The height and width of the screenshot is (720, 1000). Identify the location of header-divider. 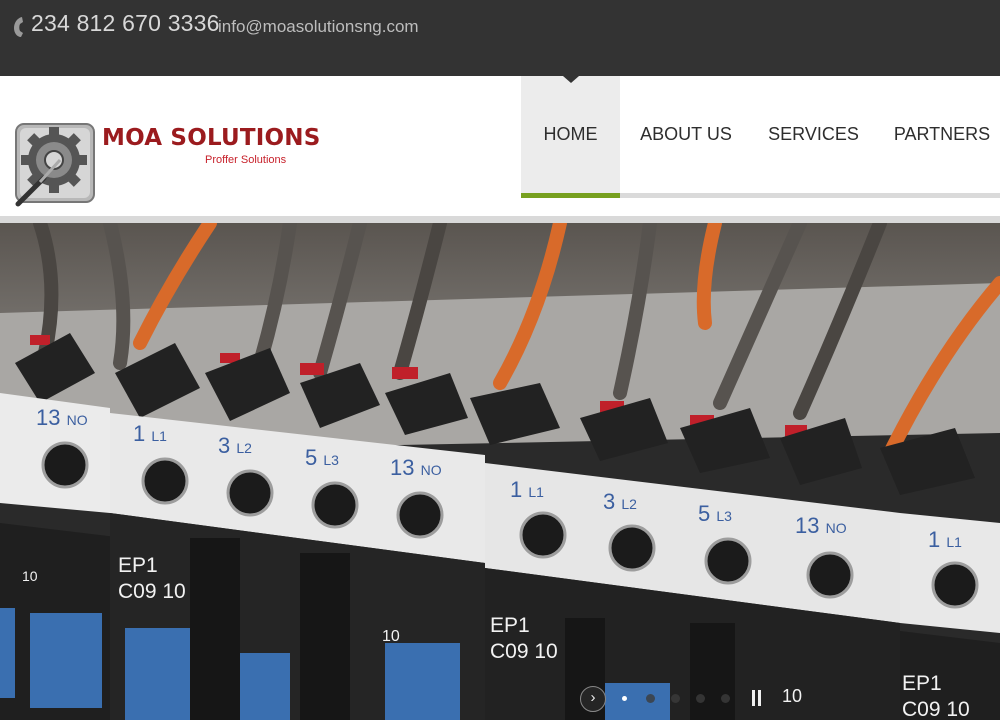
(500, 219).